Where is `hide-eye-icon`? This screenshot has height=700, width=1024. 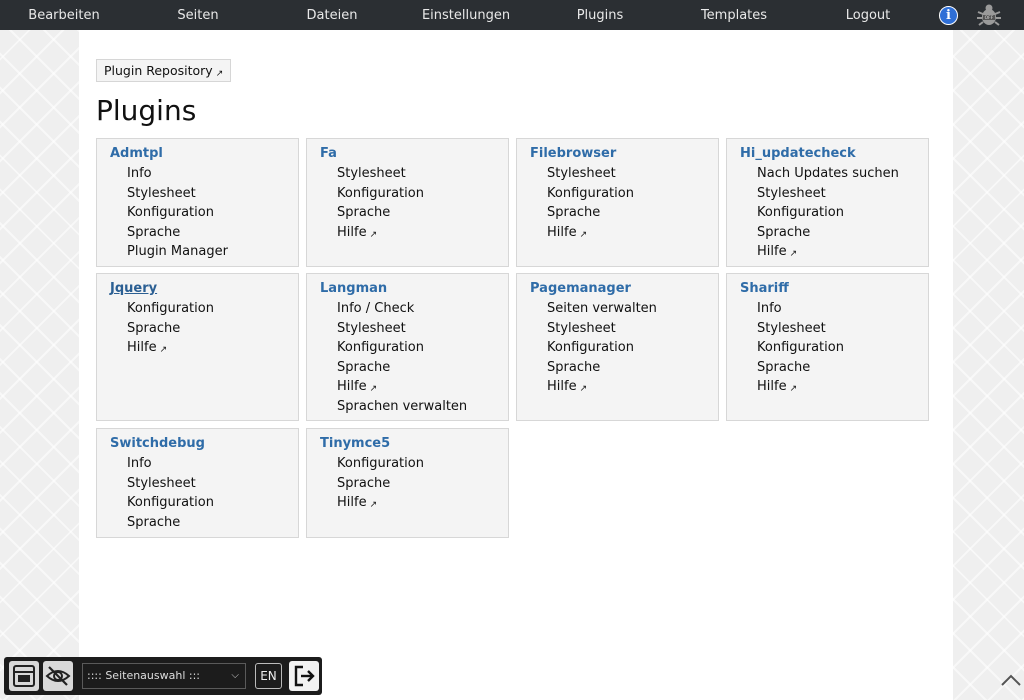 hide-eye-icon is located at coordinates (58, 676).